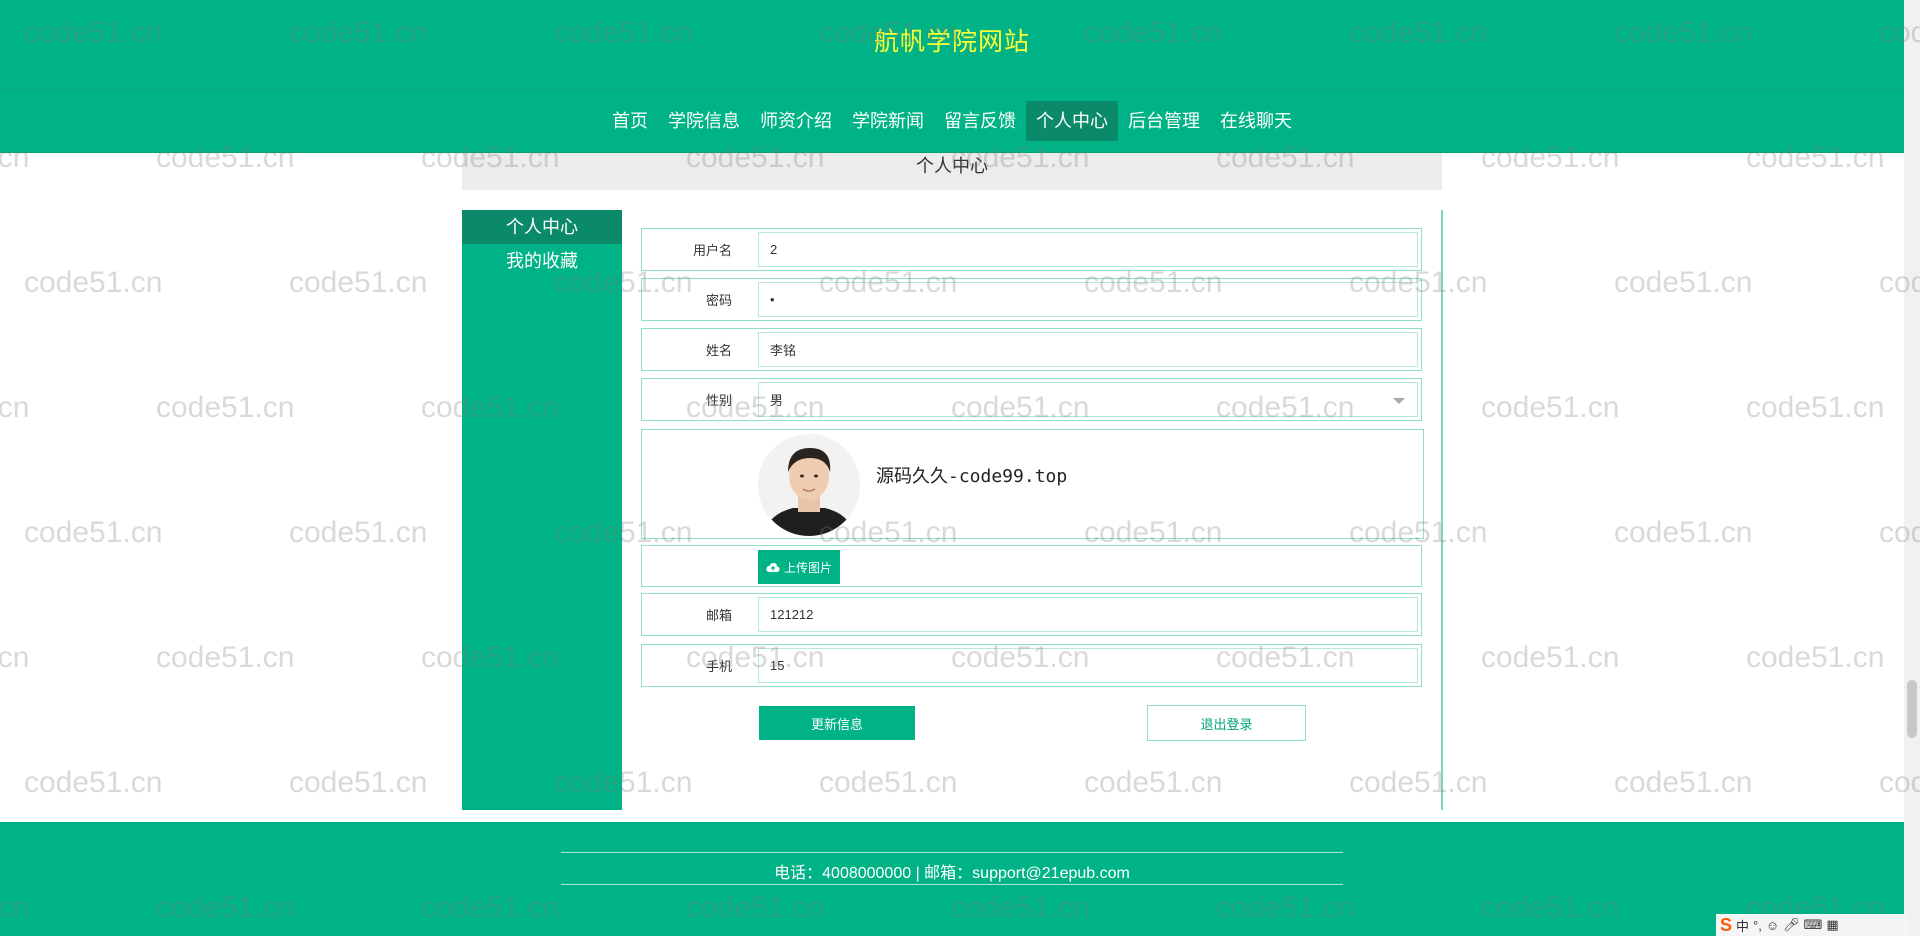 This screenshot has width=1920, height=936. What do you see at coordinates (542, 227) in the screenshot?
I see `side-item-profile: 个人中心` at bounding box center [542, 227].